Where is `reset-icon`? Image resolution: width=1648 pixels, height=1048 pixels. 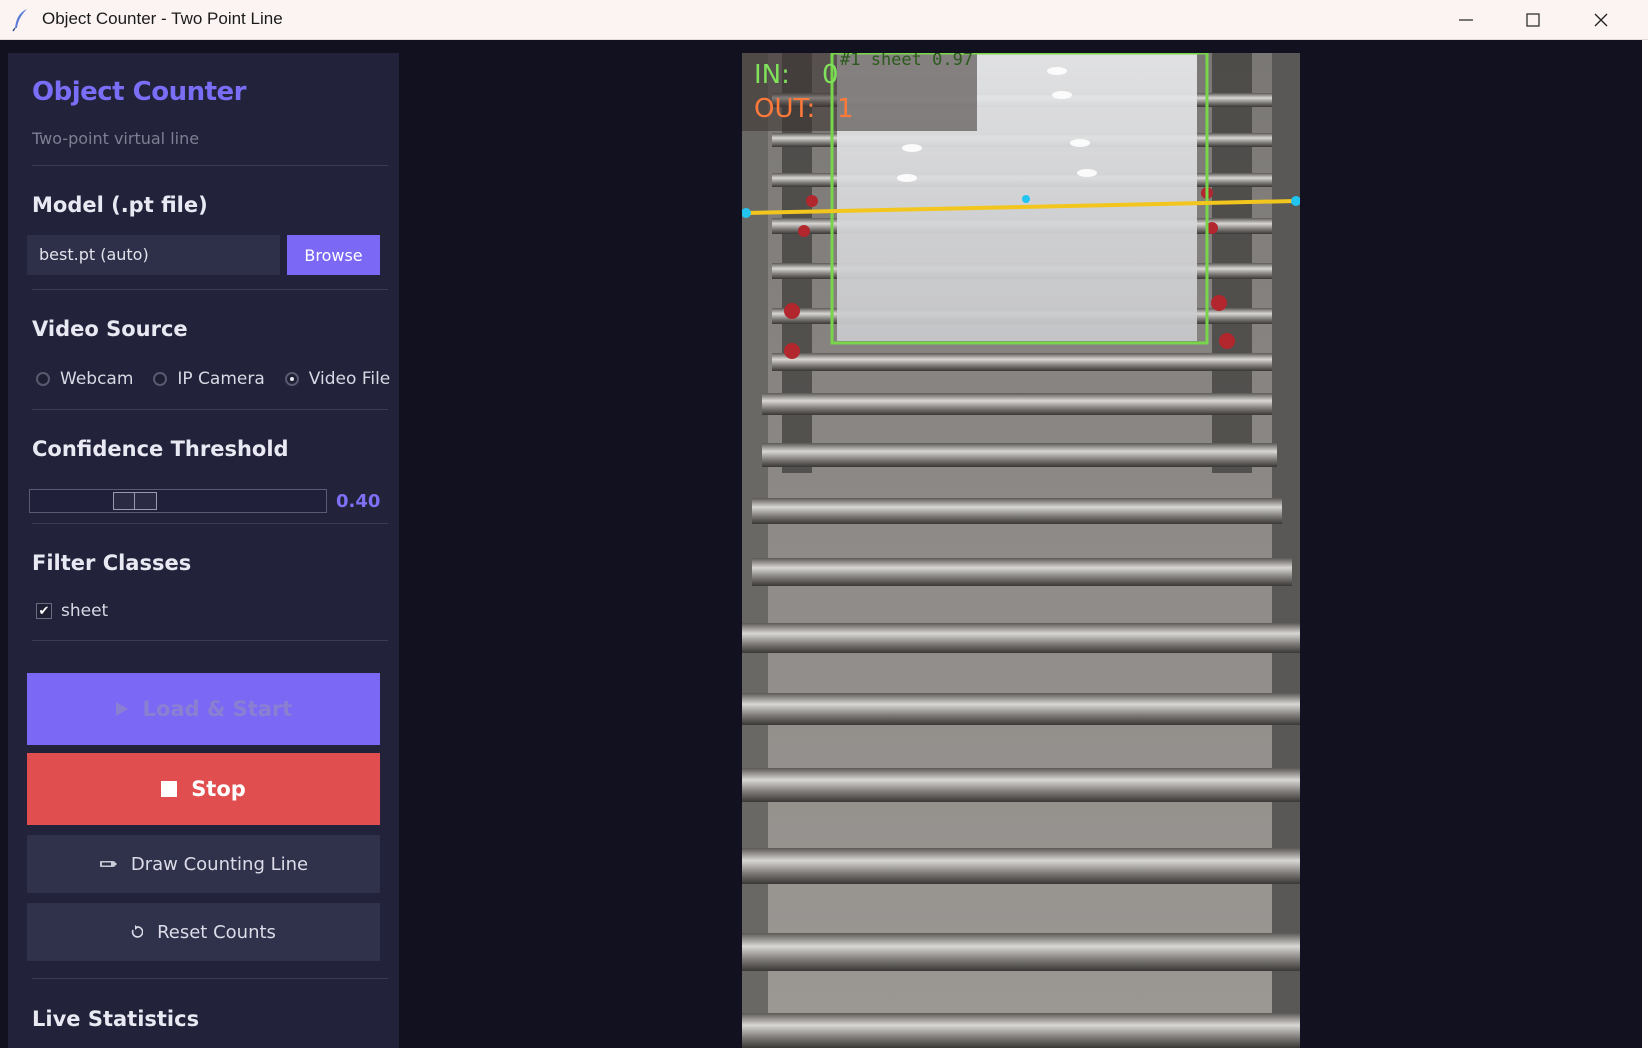
reset-icon is located at coordinates (137, 932).